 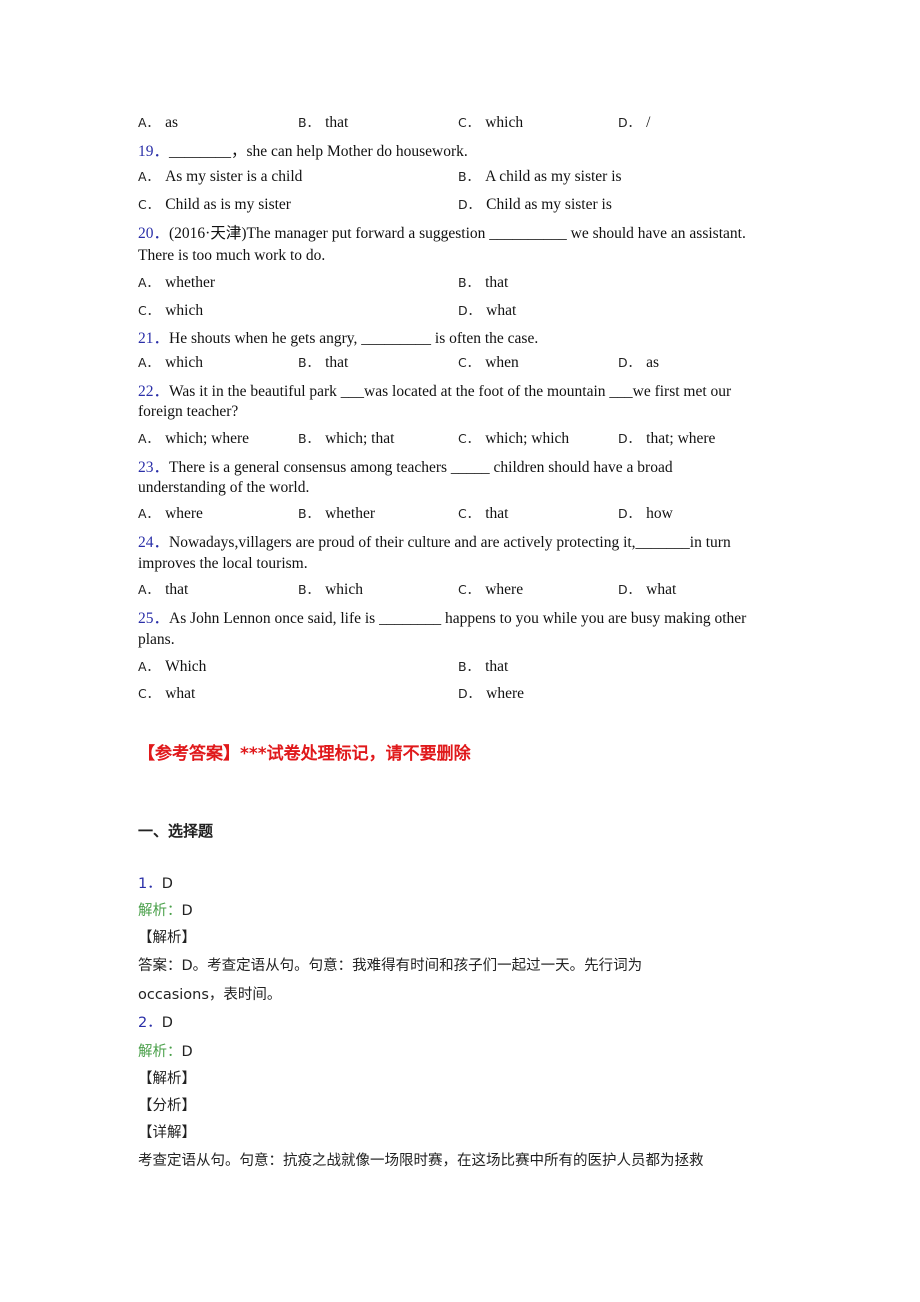 I want to click on option-c: C． when, so click(x=488, y=362).